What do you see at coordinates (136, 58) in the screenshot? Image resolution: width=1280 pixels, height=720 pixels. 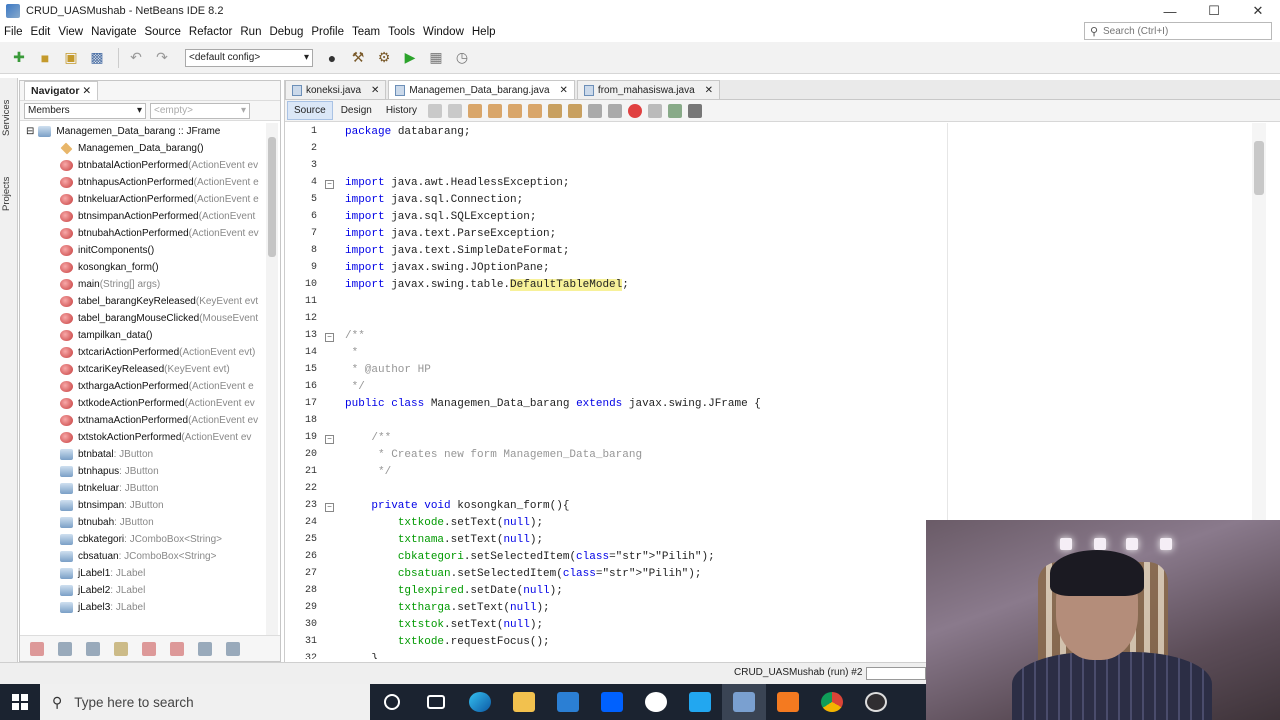 I see `undo-icon: ↶` at bounding box center [136, 58].